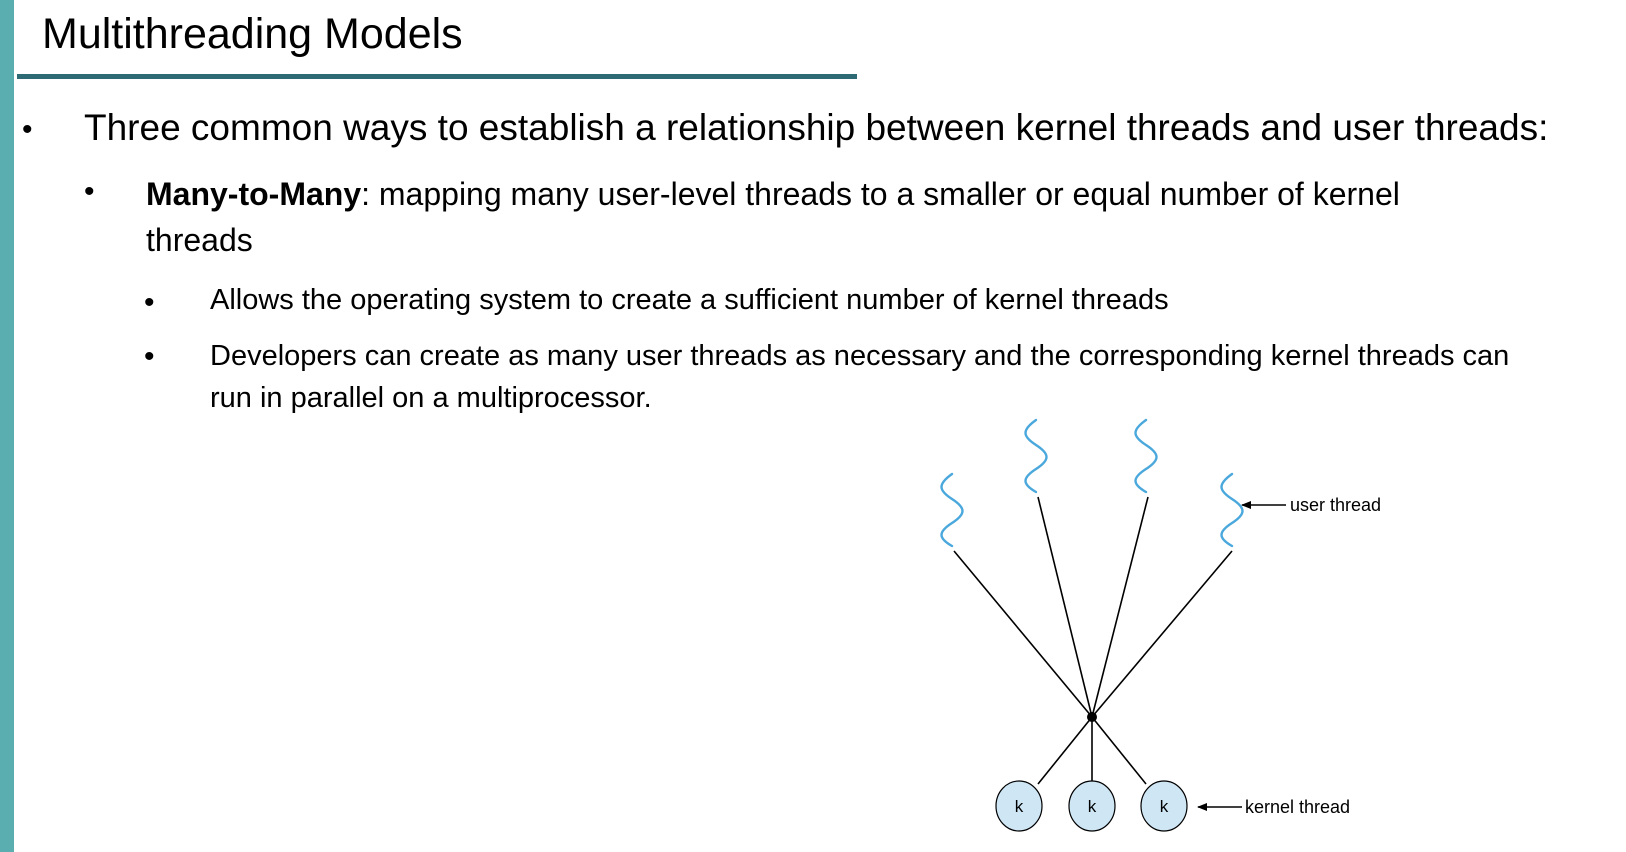 The height and width of the screenshot is (852, 1626). I want to click on user-thread-label: user thread, so click(1335, 505).